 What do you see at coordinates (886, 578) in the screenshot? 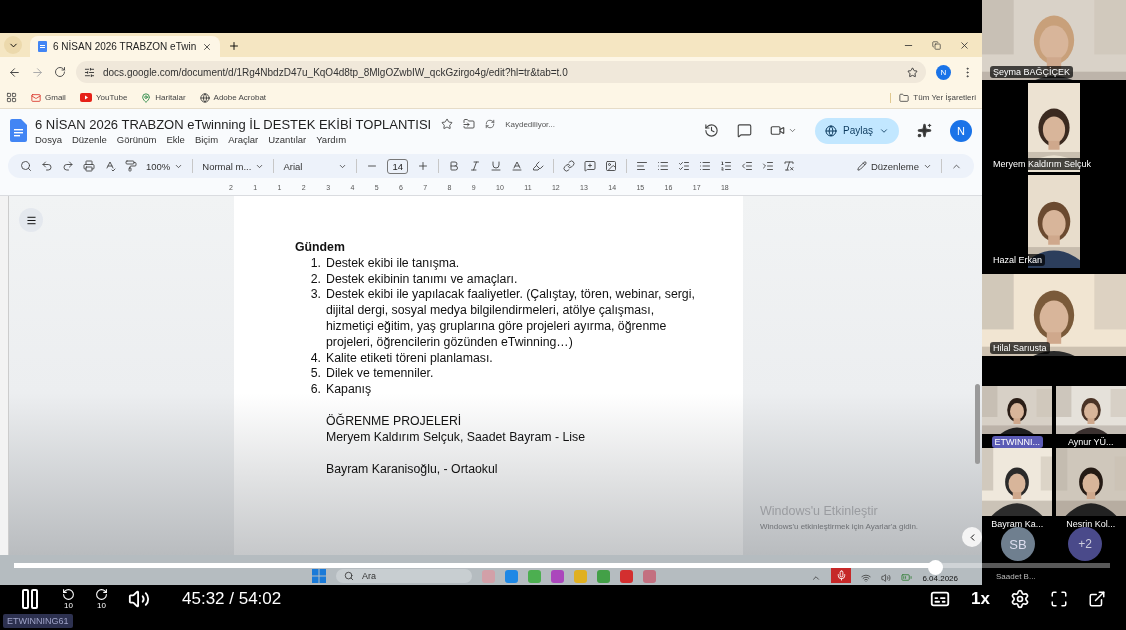
I see `volume-icon` at bounding box center [886, 578].